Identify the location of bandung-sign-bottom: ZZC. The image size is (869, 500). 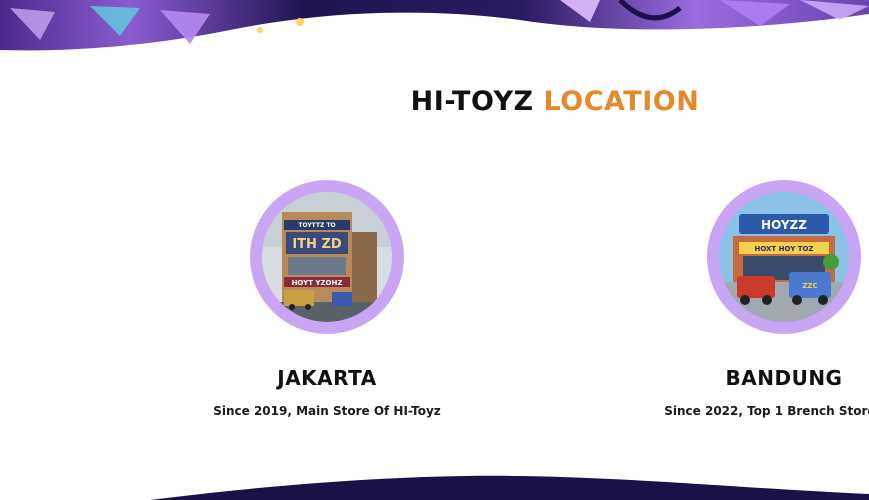
(809, 286).